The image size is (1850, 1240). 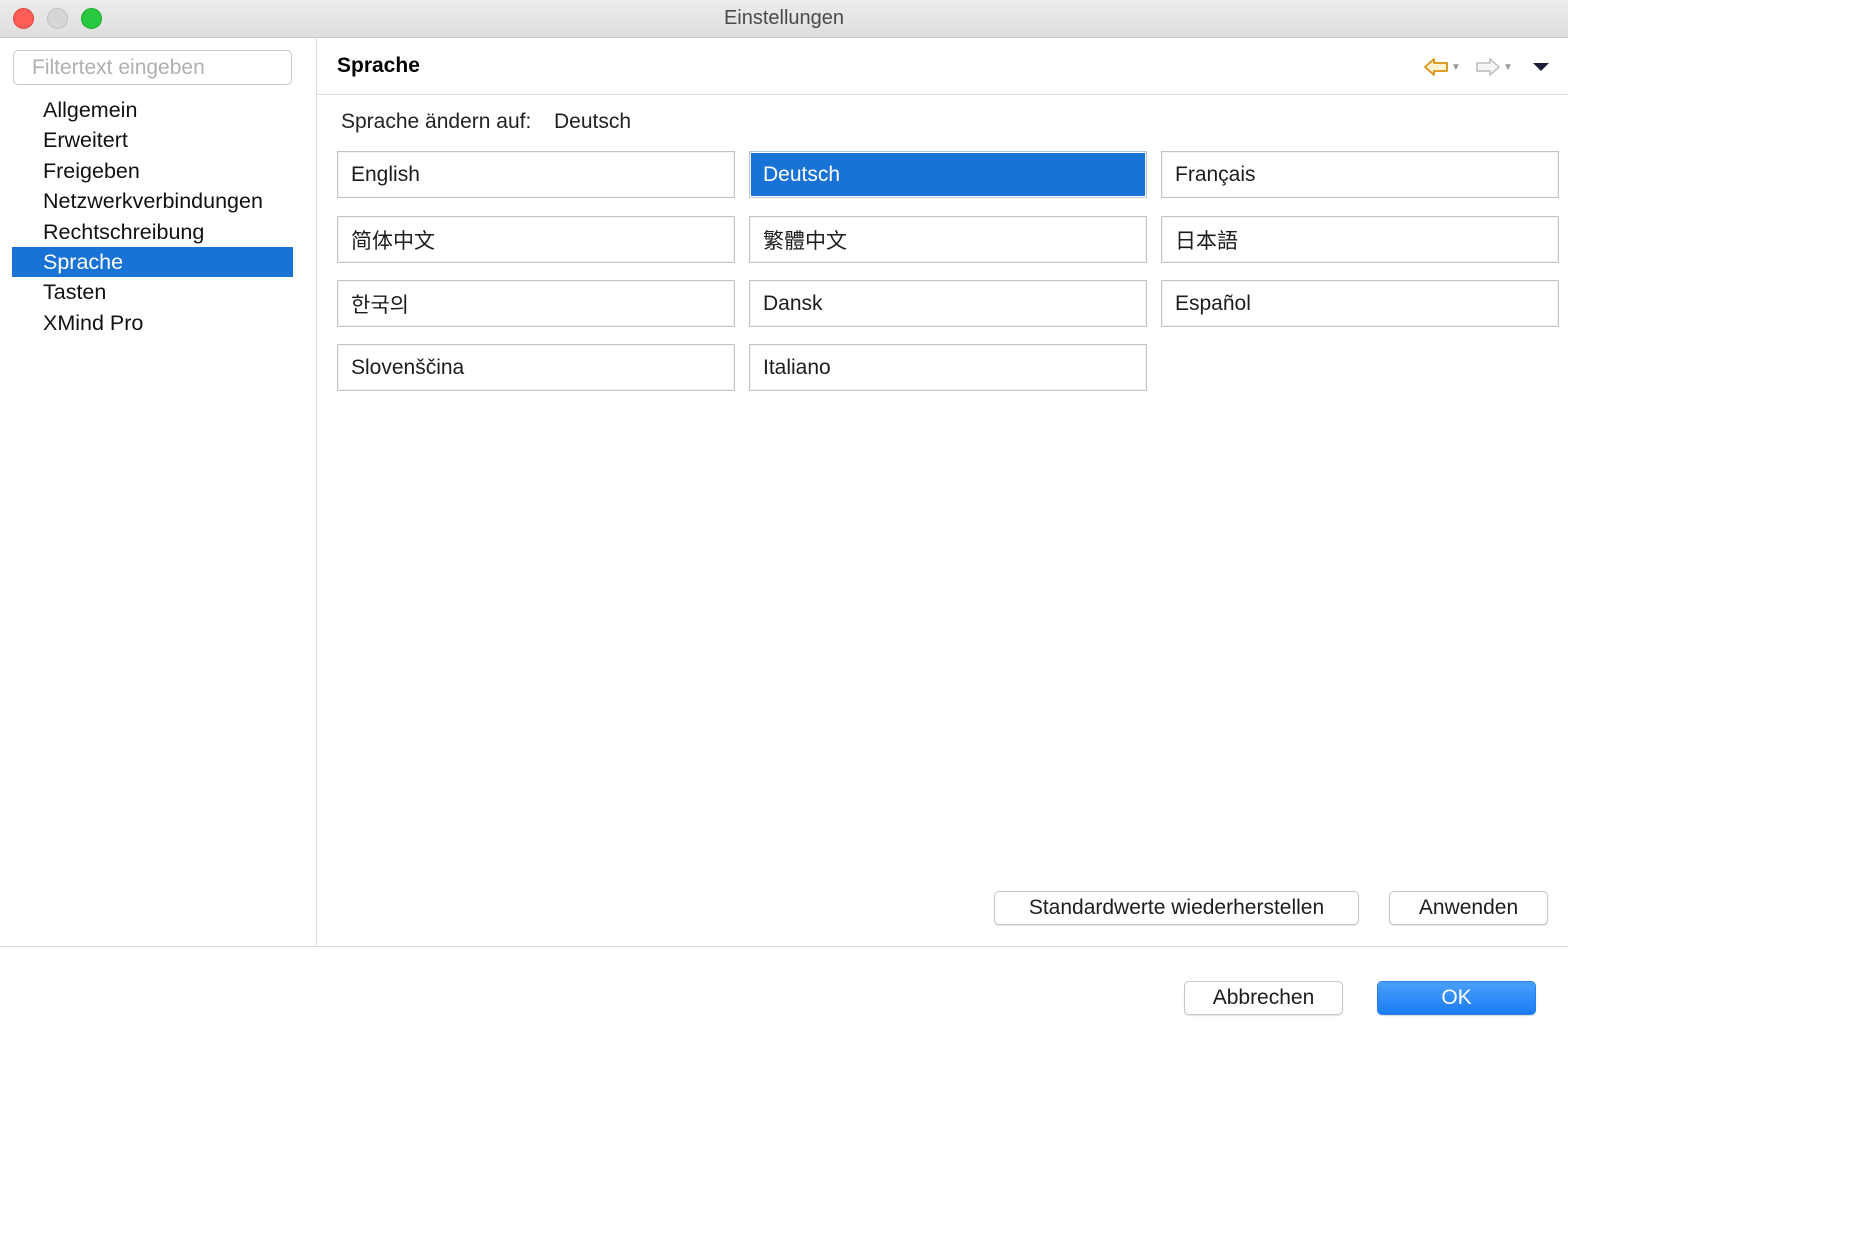 I want to click on language-button-italiano: Italiano, so click(x=948, y=367).